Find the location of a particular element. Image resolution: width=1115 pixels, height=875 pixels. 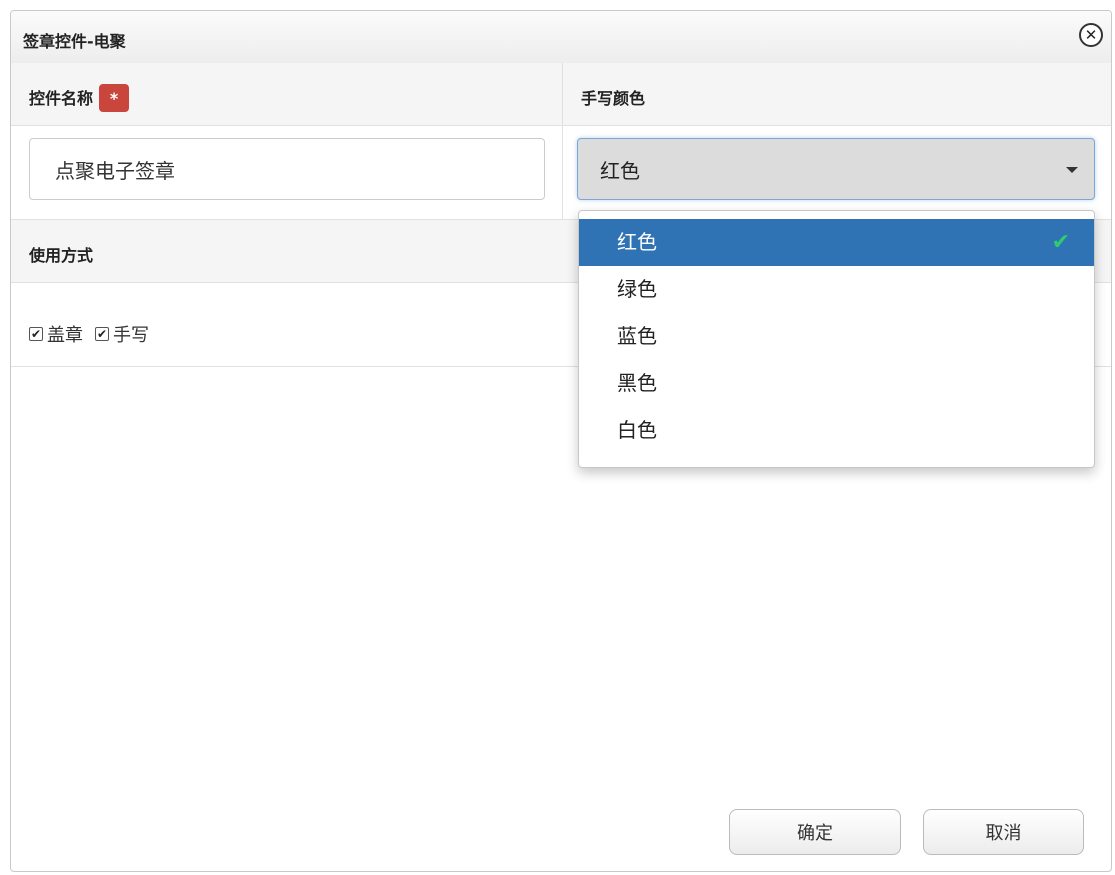

usage-options: ✔ 盖章 ✔ 手写 is located at coordinates (95, 334).